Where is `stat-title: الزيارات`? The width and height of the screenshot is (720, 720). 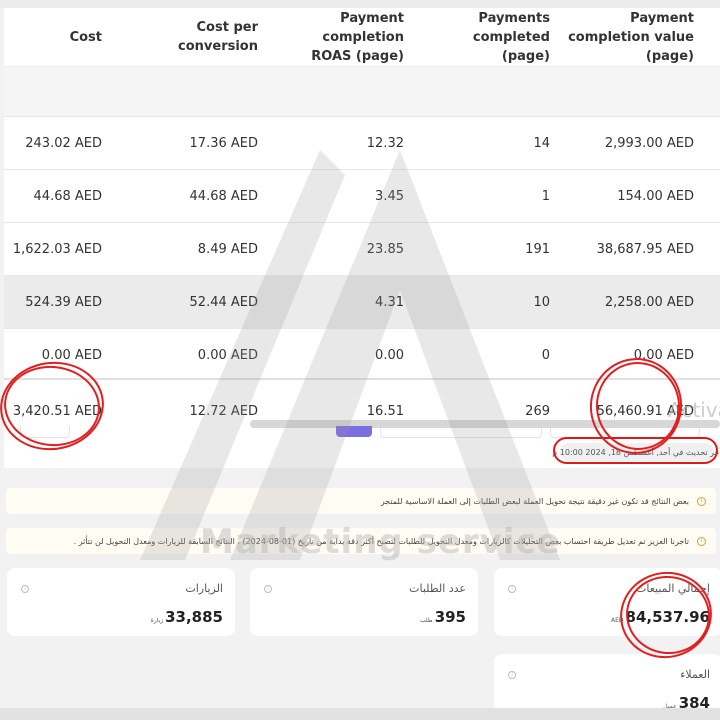 stat-title: الزيارات is located at coordinates (204, 588).